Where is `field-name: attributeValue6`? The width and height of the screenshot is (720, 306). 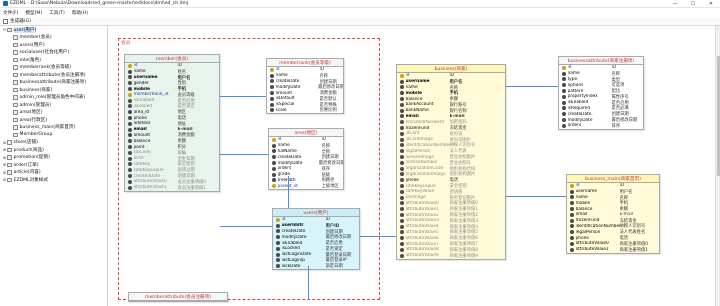 field-name: attributeValue6 is located at coordinates (422, 238).